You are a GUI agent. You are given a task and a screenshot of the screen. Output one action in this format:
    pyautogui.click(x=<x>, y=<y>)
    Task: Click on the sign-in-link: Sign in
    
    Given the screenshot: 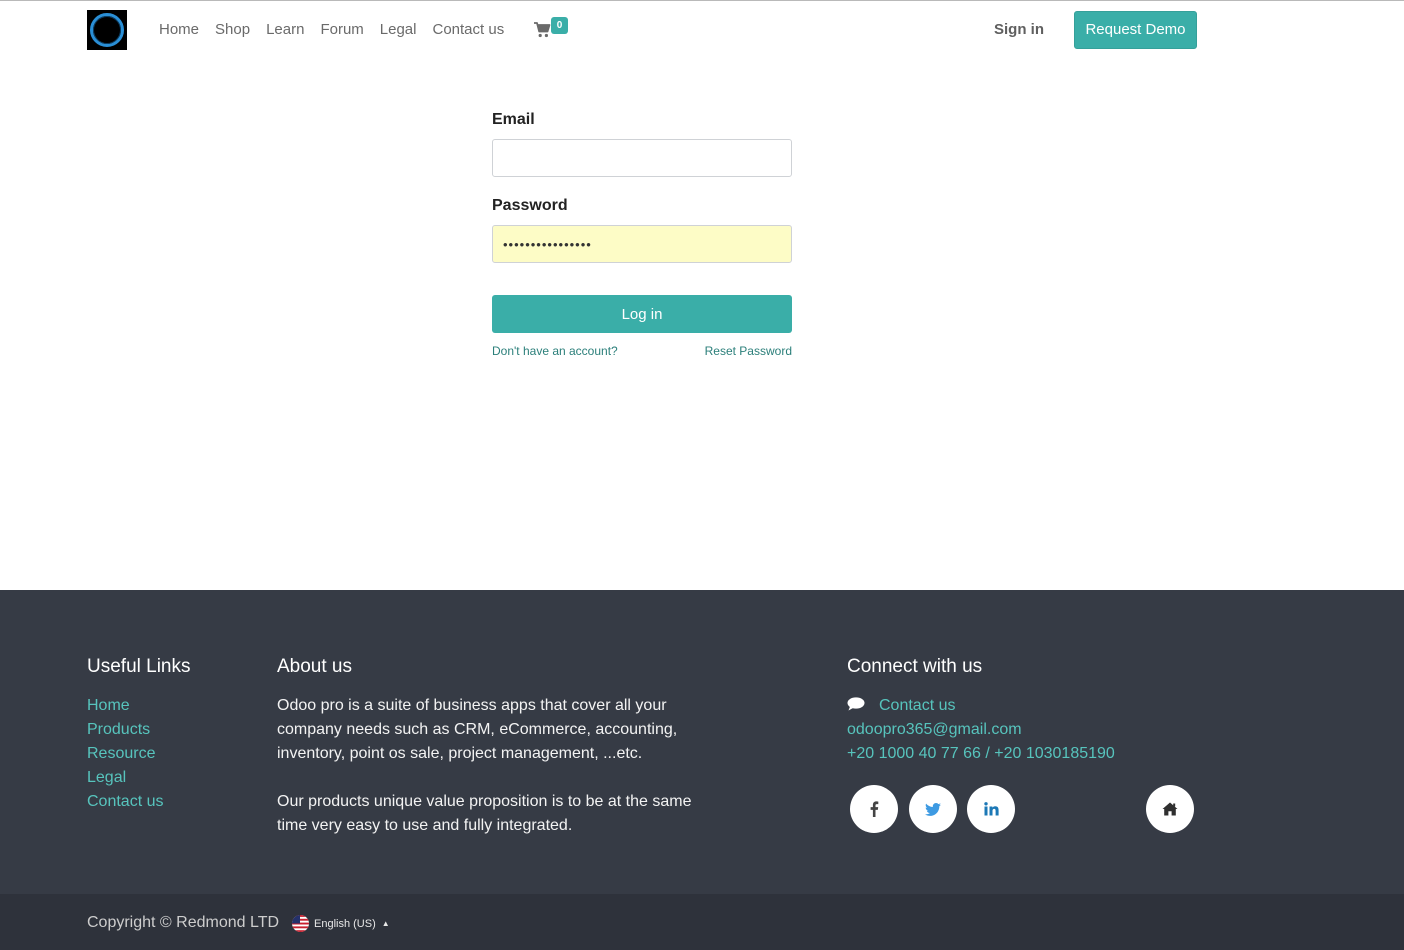 What is the action you would take?
    pyautogui.click(x=1019, y=30)
    